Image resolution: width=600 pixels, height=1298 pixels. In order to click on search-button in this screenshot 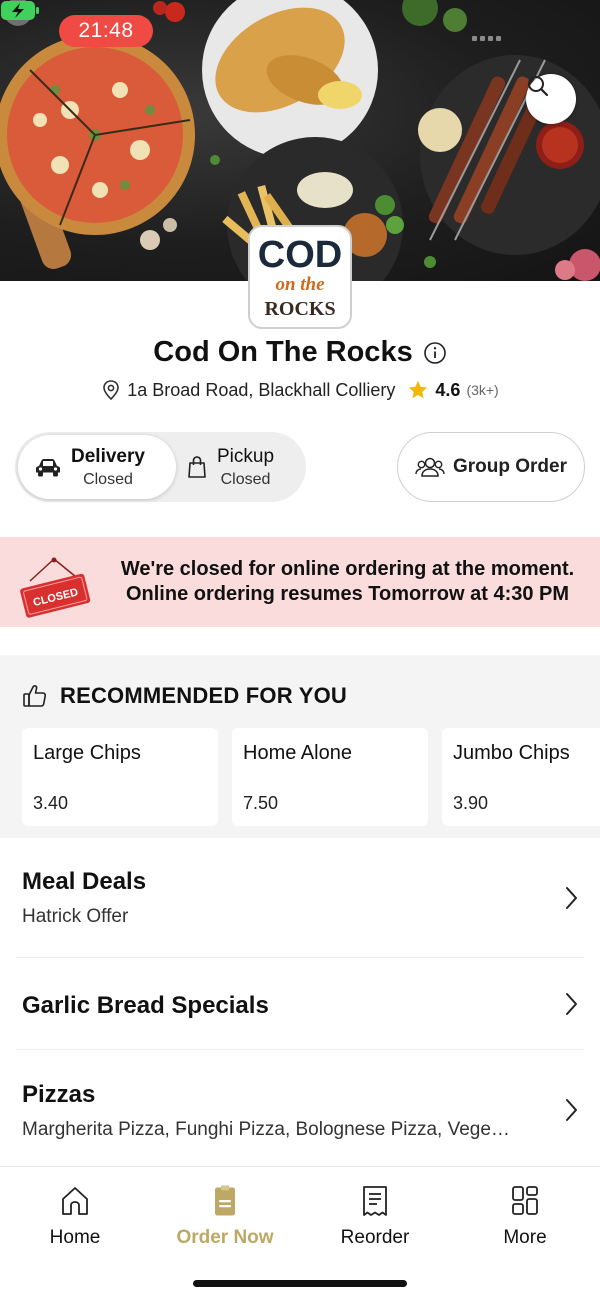, I will do `click(551, 99)`.